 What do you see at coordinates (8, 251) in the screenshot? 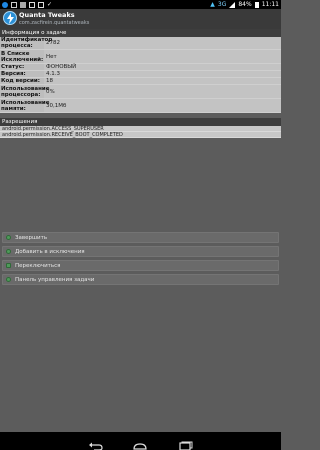
I see `shield-icon` at bounding box center [8, 251].